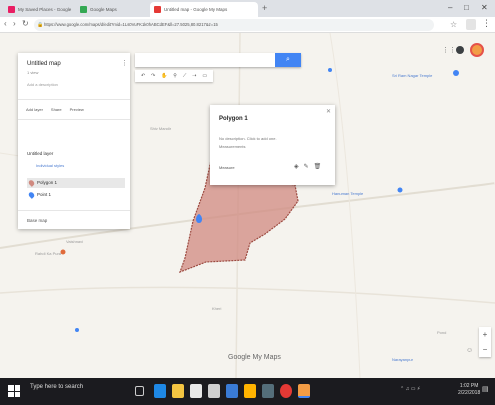  What do you see at coordinates (485, 349) in the screenshot?
I see `zoom-out-button: −` at bounding box center [485, 349].